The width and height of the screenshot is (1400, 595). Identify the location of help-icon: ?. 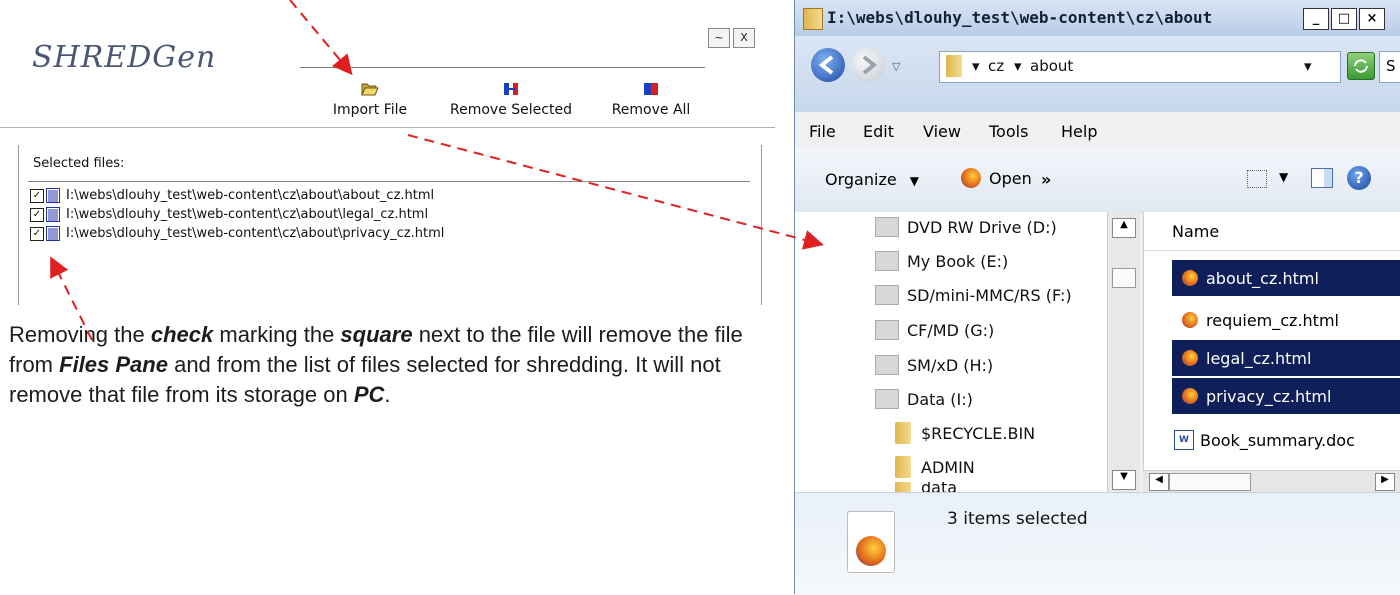
(1359, 178).